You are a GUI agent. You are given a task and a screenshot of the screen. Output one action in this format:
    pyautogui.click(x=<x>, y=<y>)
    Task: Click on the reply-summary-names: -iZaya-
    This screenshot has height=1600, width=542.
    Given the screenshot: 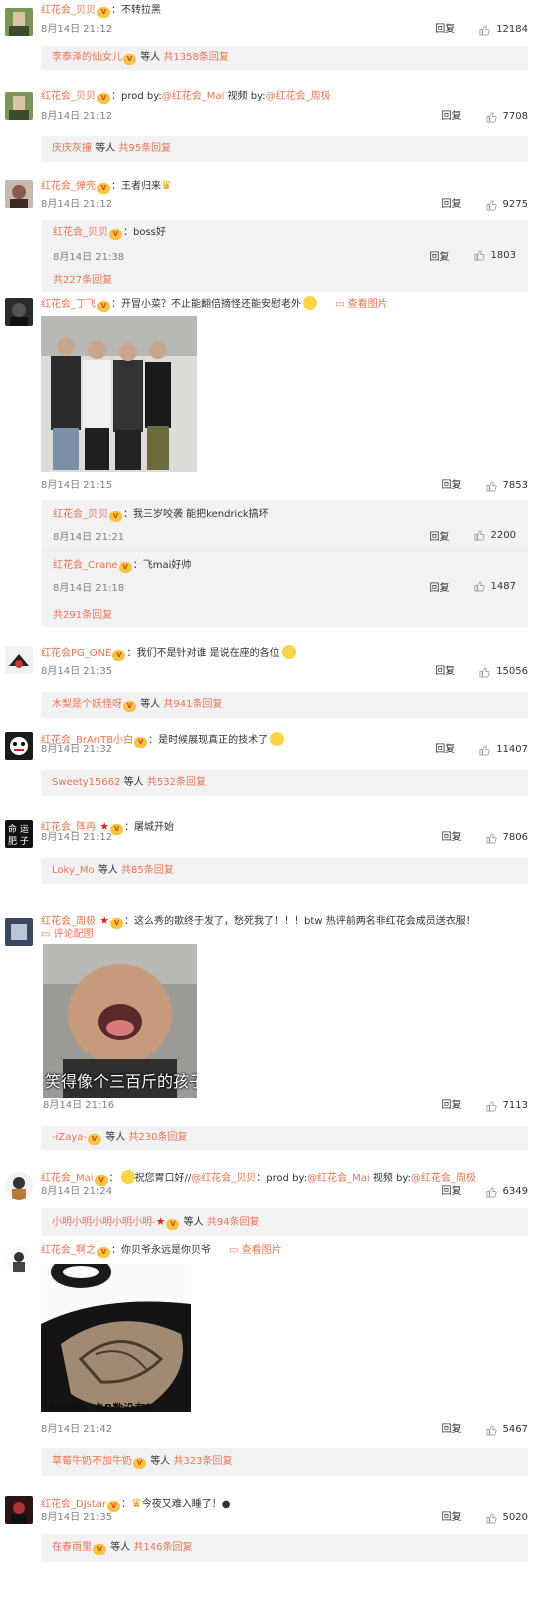 What is the action you would take?
    pyautogui.click(x=69, y=1137)
    